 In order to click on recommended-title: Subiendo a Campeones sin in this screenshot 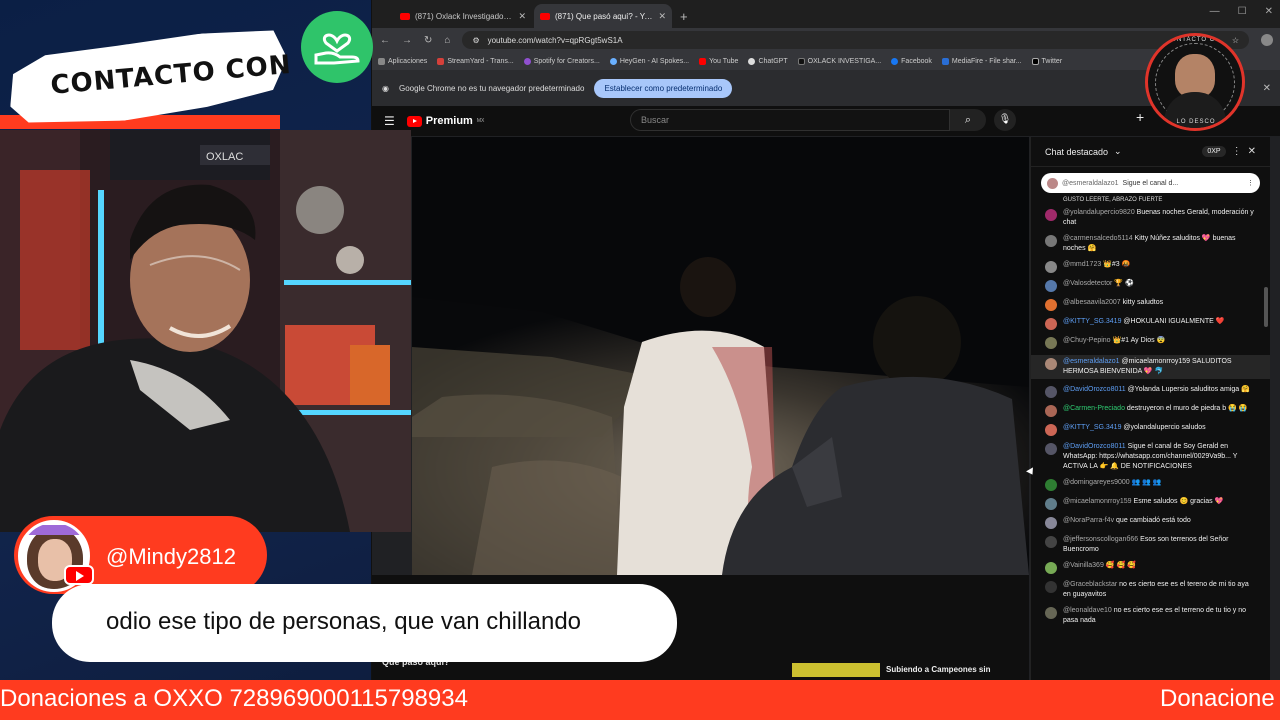, I will do `click(938, 669)`.